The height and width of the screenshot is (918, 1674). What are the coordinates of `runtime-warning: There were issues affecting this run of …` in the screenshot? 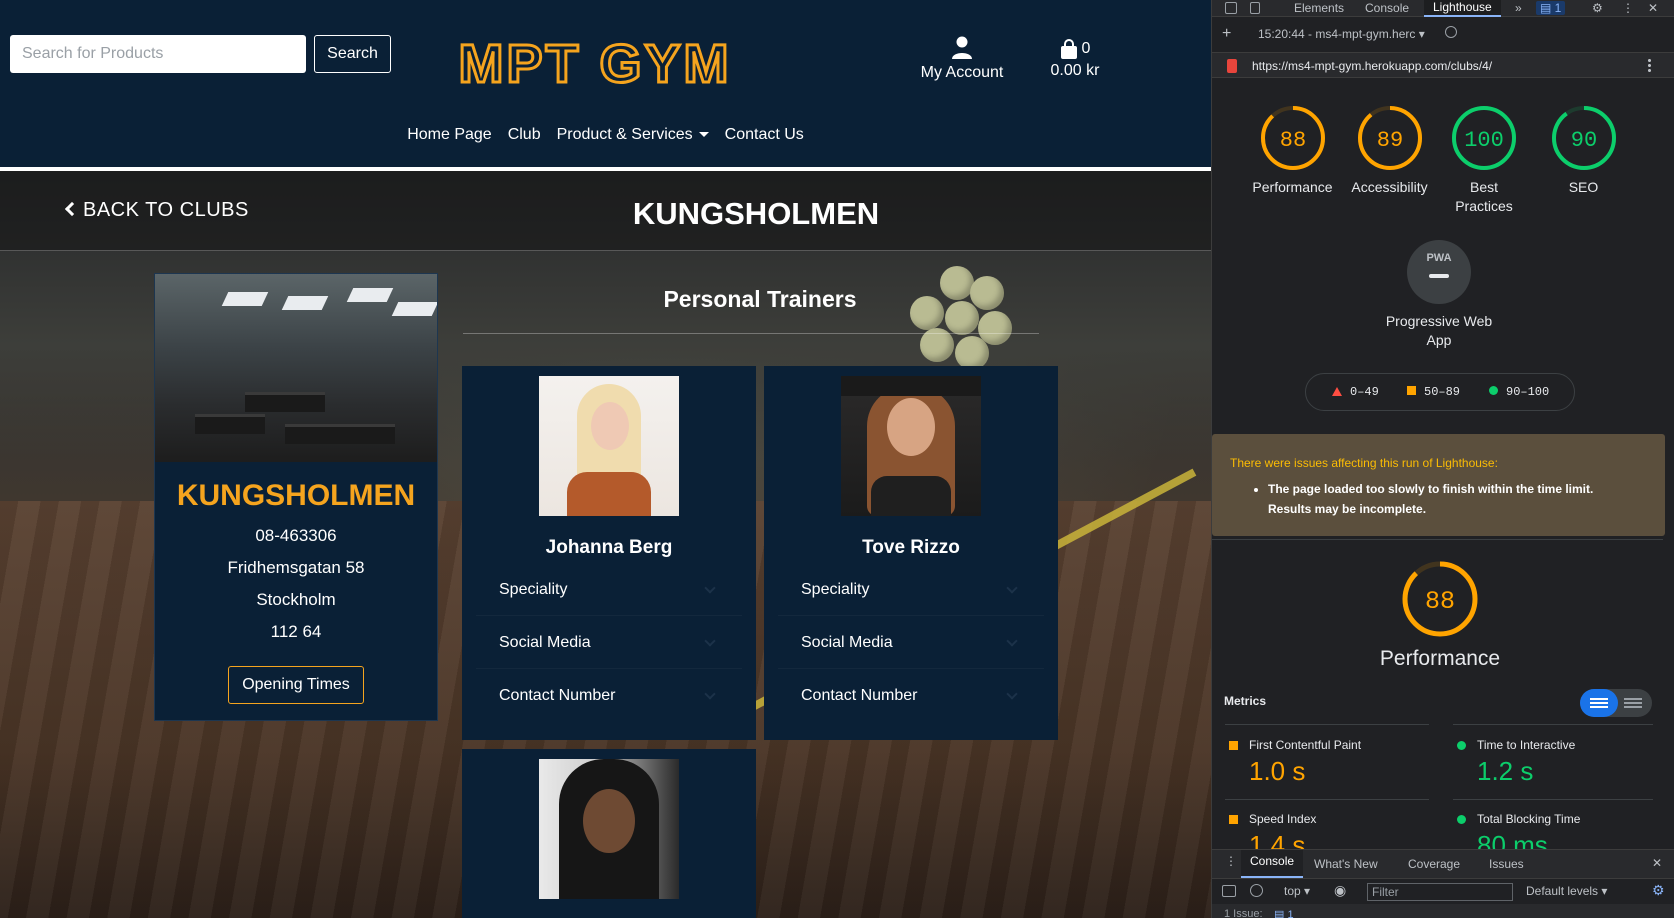 It's located at (1438, 485).